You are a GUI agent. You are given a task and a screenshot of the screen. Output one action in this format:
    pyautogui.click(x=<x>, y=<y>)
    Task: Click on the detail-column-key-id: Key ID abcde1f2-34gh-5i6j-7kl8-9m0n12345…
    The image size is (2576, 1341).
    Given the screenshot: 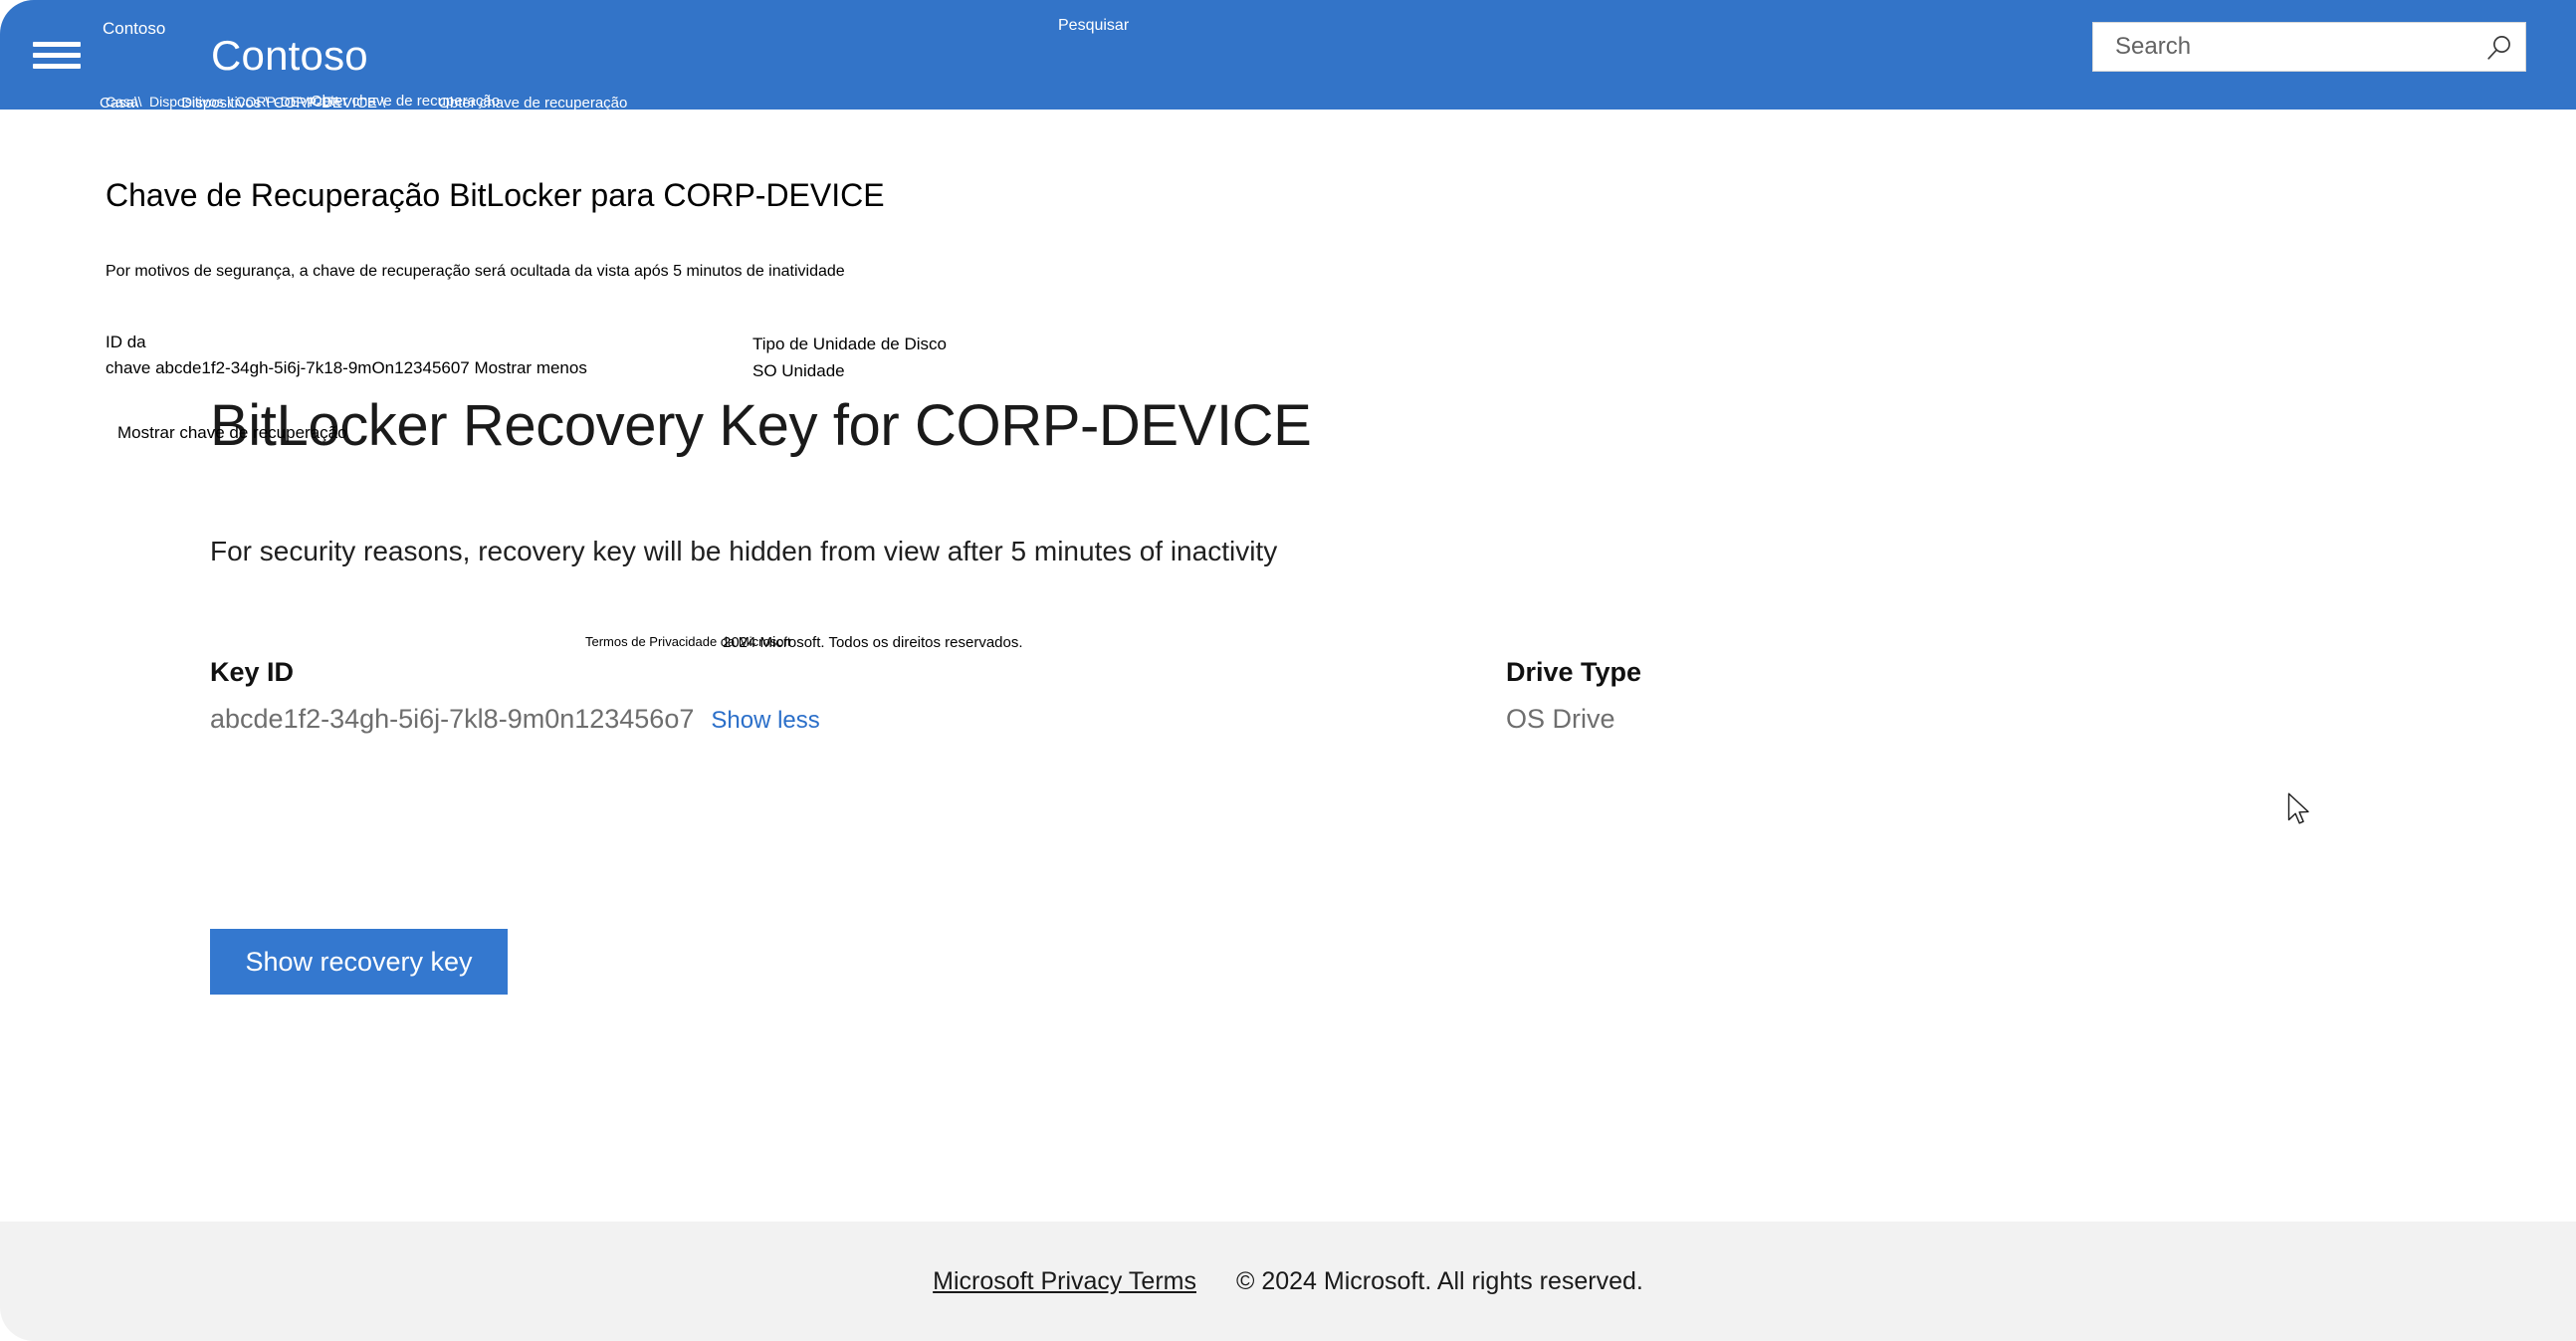 What is the action you would take?
    pyautogui.click(x=515, y=696)
    